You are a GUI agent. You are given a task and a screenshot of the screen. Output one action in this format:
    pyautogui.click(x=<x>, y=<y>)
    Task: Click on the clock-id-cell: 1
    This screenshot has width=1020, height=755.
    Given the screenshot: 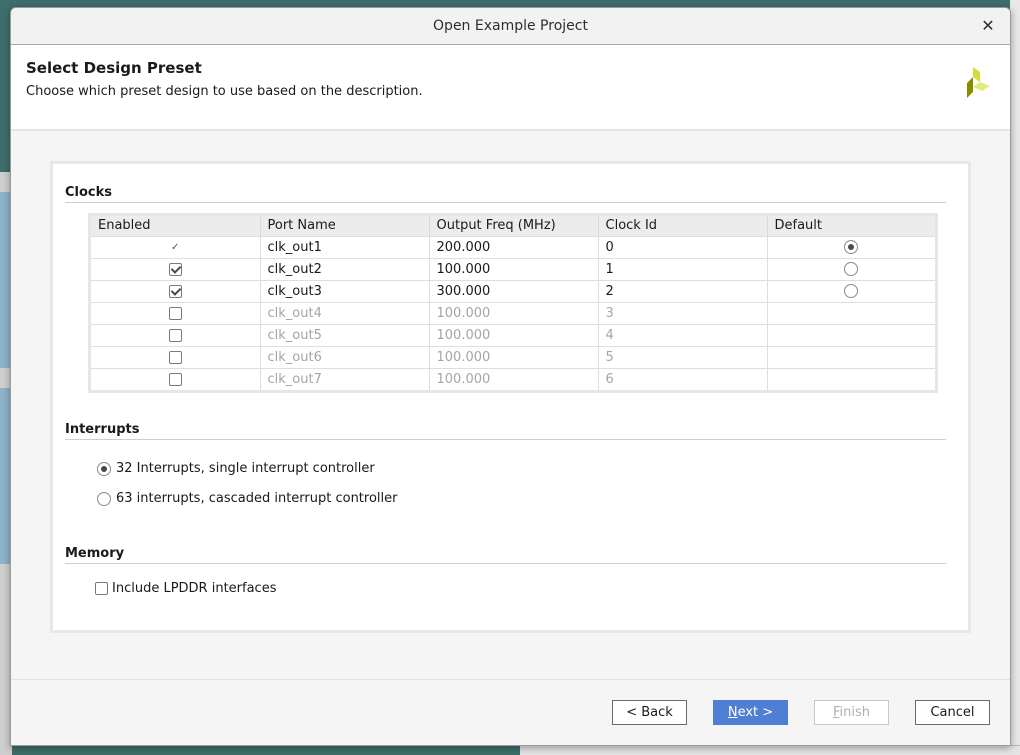 What is the action you would take?
    pyautogui.click(x=683, y=268)
    